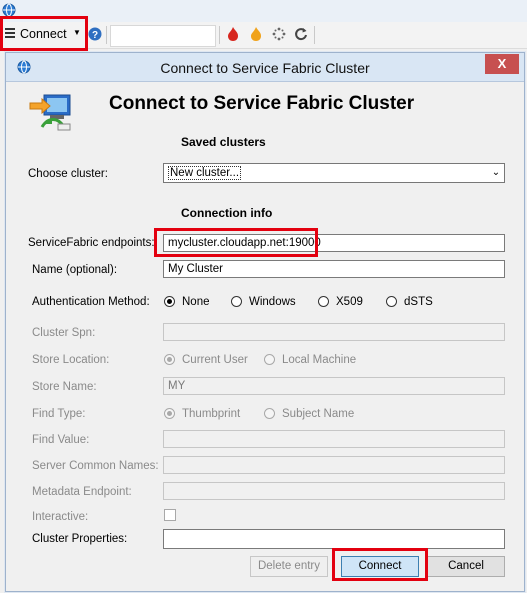  I want to click on store-name-input: MY, so click(334, 386).